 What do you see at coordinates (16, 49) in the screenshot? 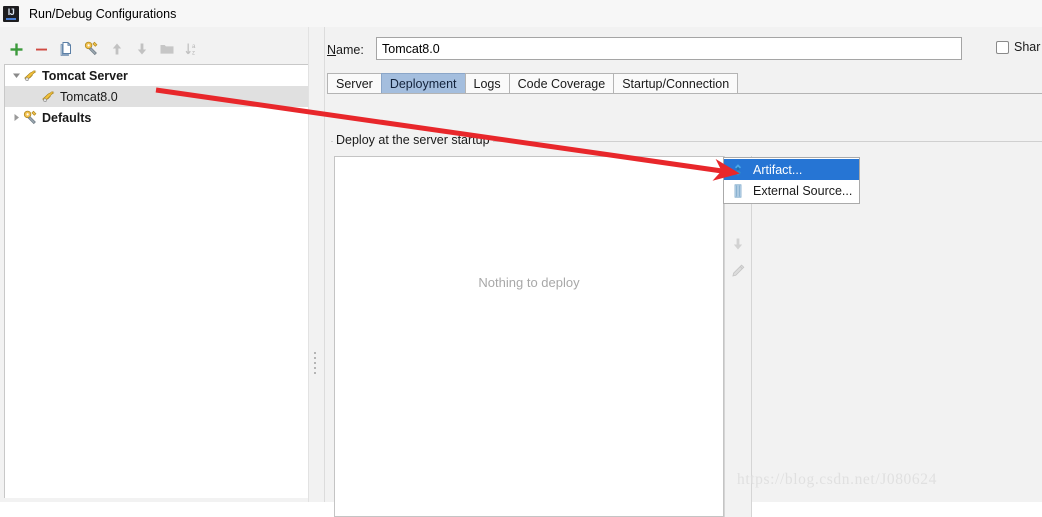
I see `add-configuration-button` at bounding box center [16, 49].